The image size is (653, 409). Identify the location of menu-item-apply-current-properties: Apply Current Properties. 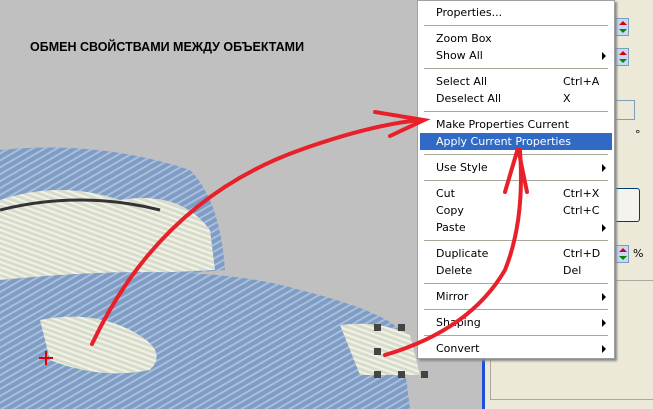
(516, 141).